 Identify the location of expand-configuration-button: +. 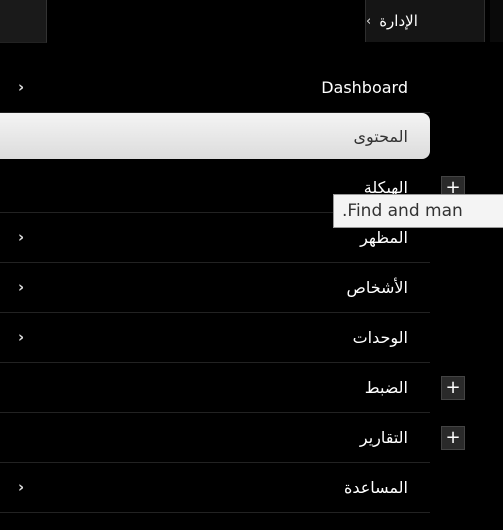
(453, 388).